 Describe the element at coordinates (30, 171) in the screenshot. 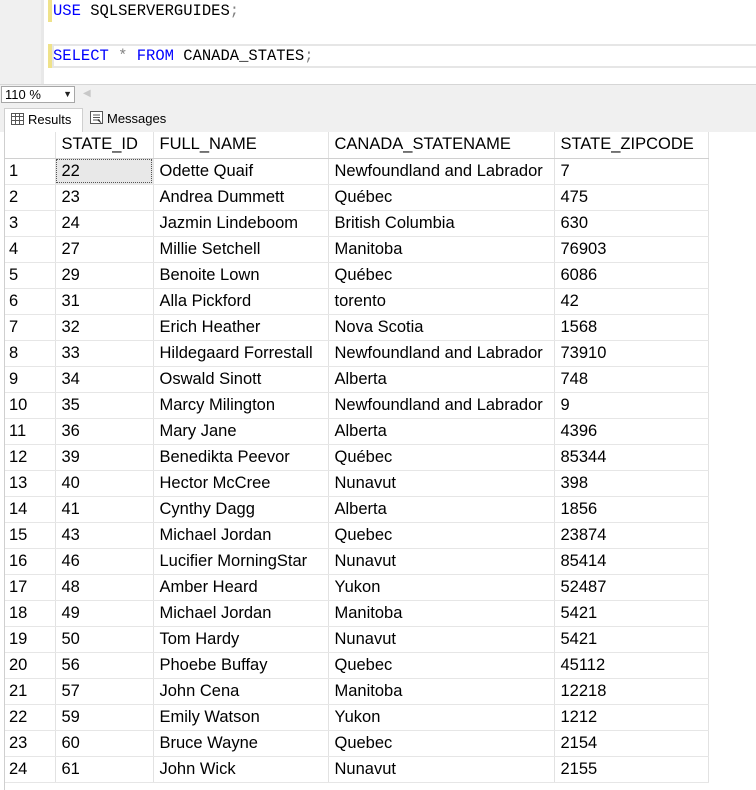

I see `row-number: 1` at that location.